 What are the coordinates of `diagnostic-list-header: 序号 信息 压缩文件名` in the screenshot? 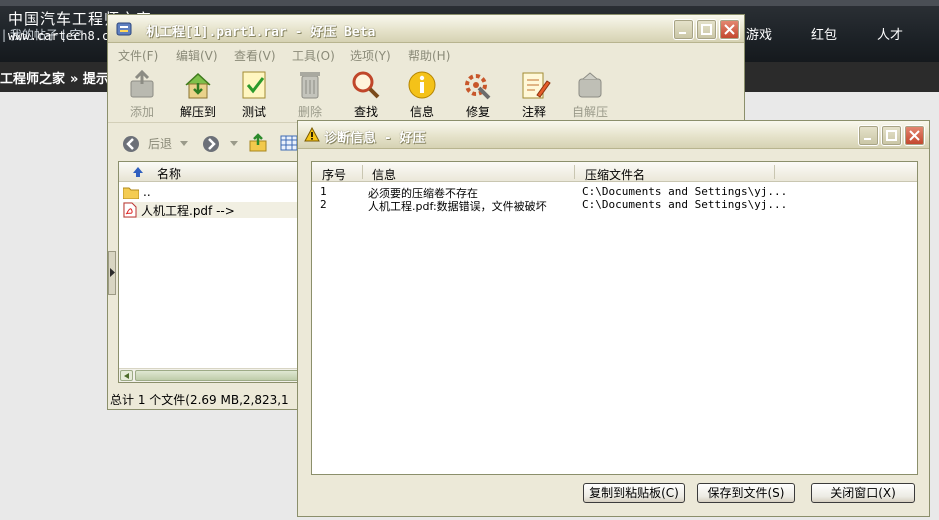 It's located at (614, 172).